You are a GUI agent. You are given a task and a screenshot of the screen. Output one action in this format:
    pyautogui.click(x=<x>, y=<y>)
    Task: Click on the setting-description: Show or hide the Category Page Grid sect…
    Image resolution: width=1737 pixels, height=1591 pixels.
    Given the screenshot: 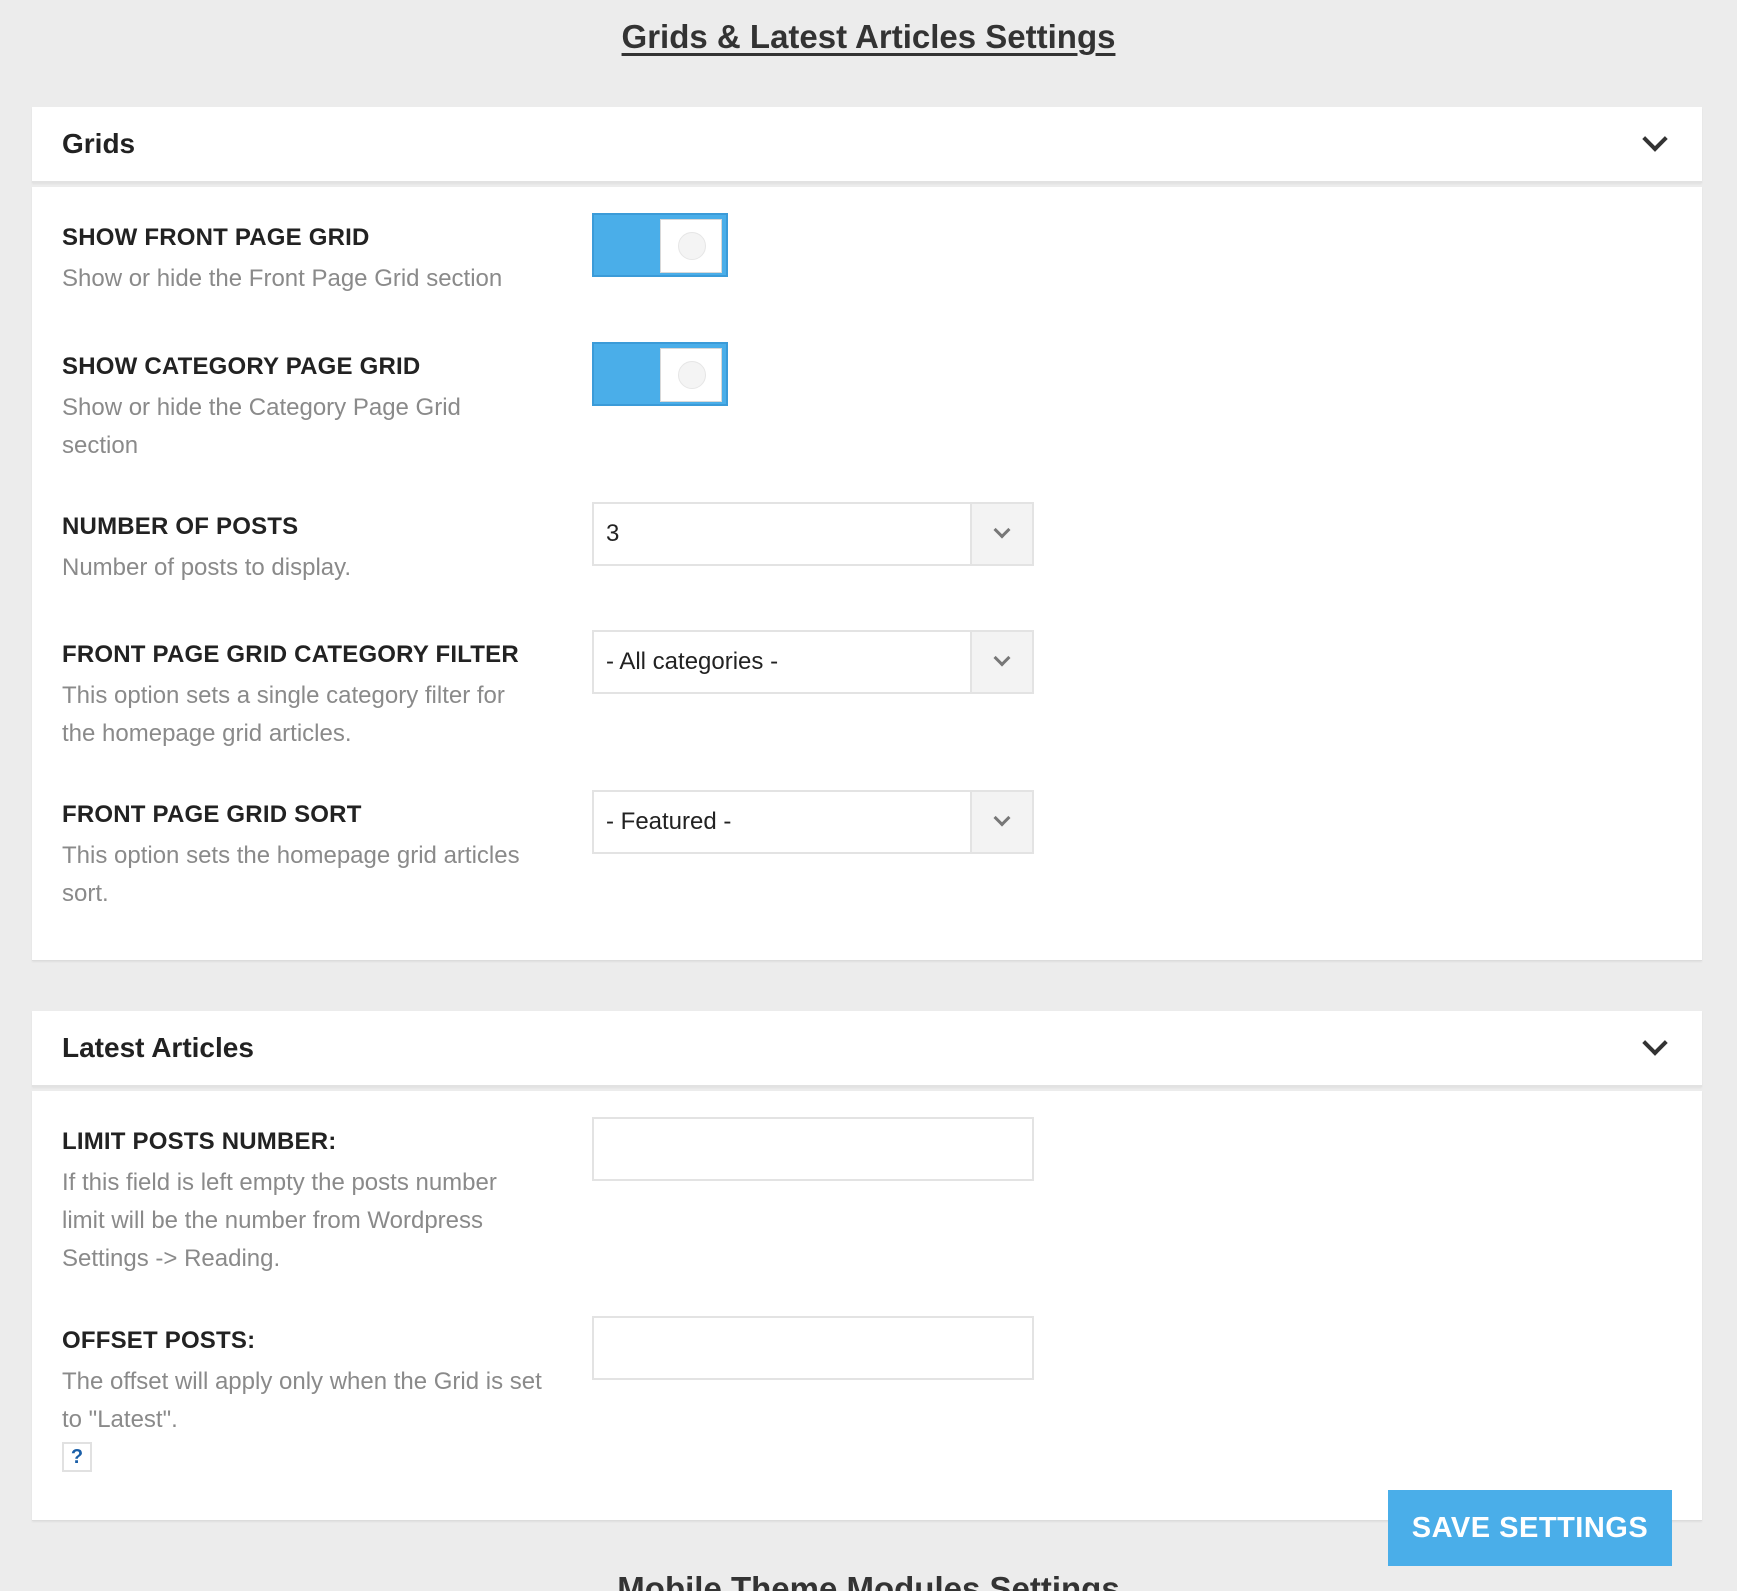 What is the action you would take?
    pyautogui.click(x=261, y=426)
    